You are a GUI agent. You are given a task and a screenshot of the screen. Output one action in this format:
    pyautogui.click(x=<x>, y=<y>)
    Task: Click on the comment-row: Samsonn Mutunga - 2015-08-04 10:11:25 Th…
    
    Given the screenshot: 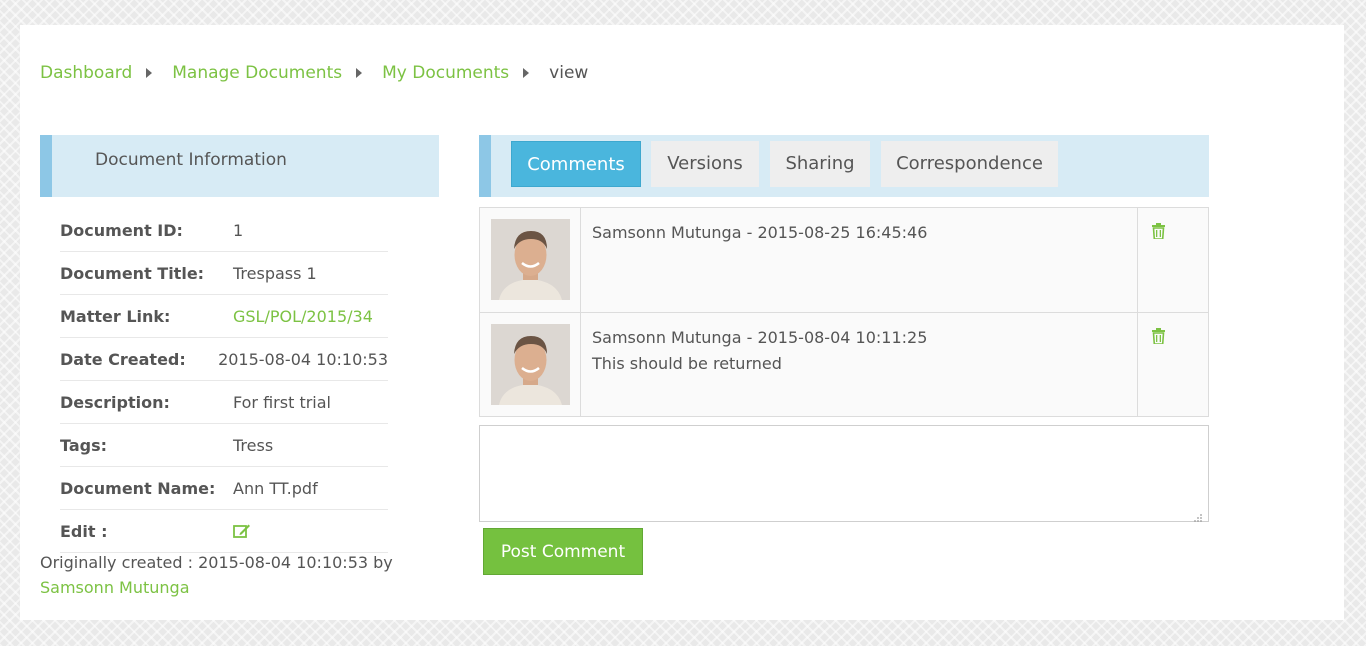 What is the action you would take?
    pyautogui.click(x=844, y=364)
    